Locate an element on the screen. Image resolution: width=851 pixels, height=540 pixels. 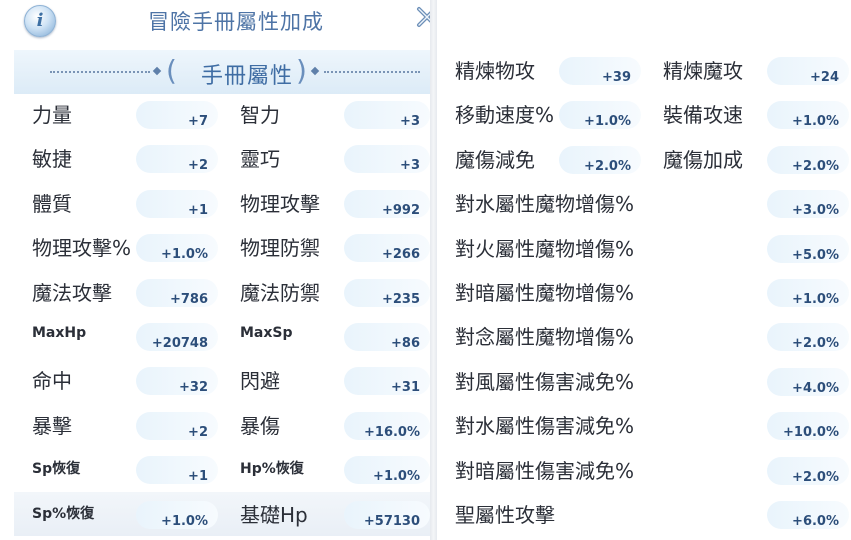
stat-value-pill: +235 is located at coordinates (387, 292).